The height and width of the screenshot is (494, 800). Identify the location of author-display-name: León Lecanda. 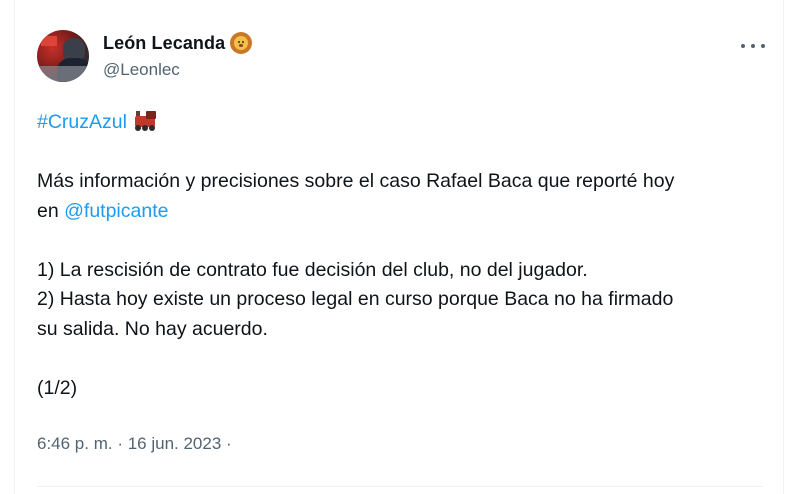
(164, 43).